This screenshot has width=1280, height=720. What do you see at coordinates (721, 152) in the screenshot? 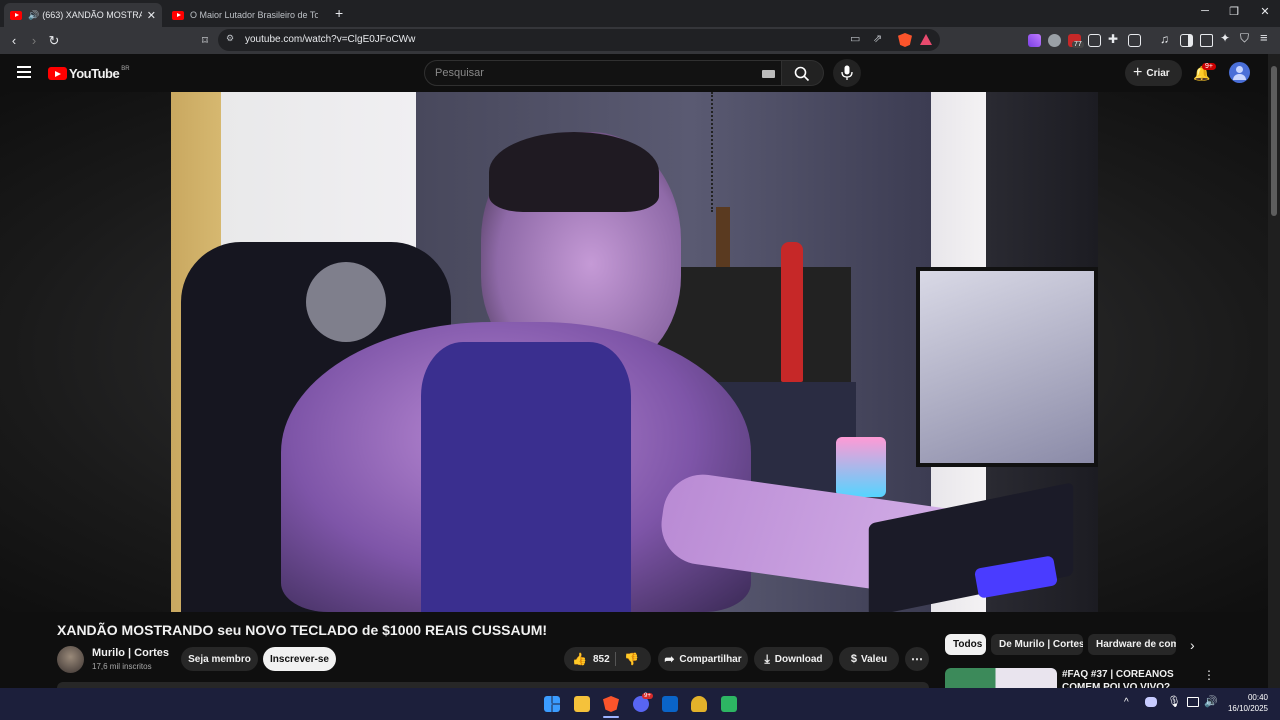
I see `rosary-decoration` at bounding box center [721, 152].